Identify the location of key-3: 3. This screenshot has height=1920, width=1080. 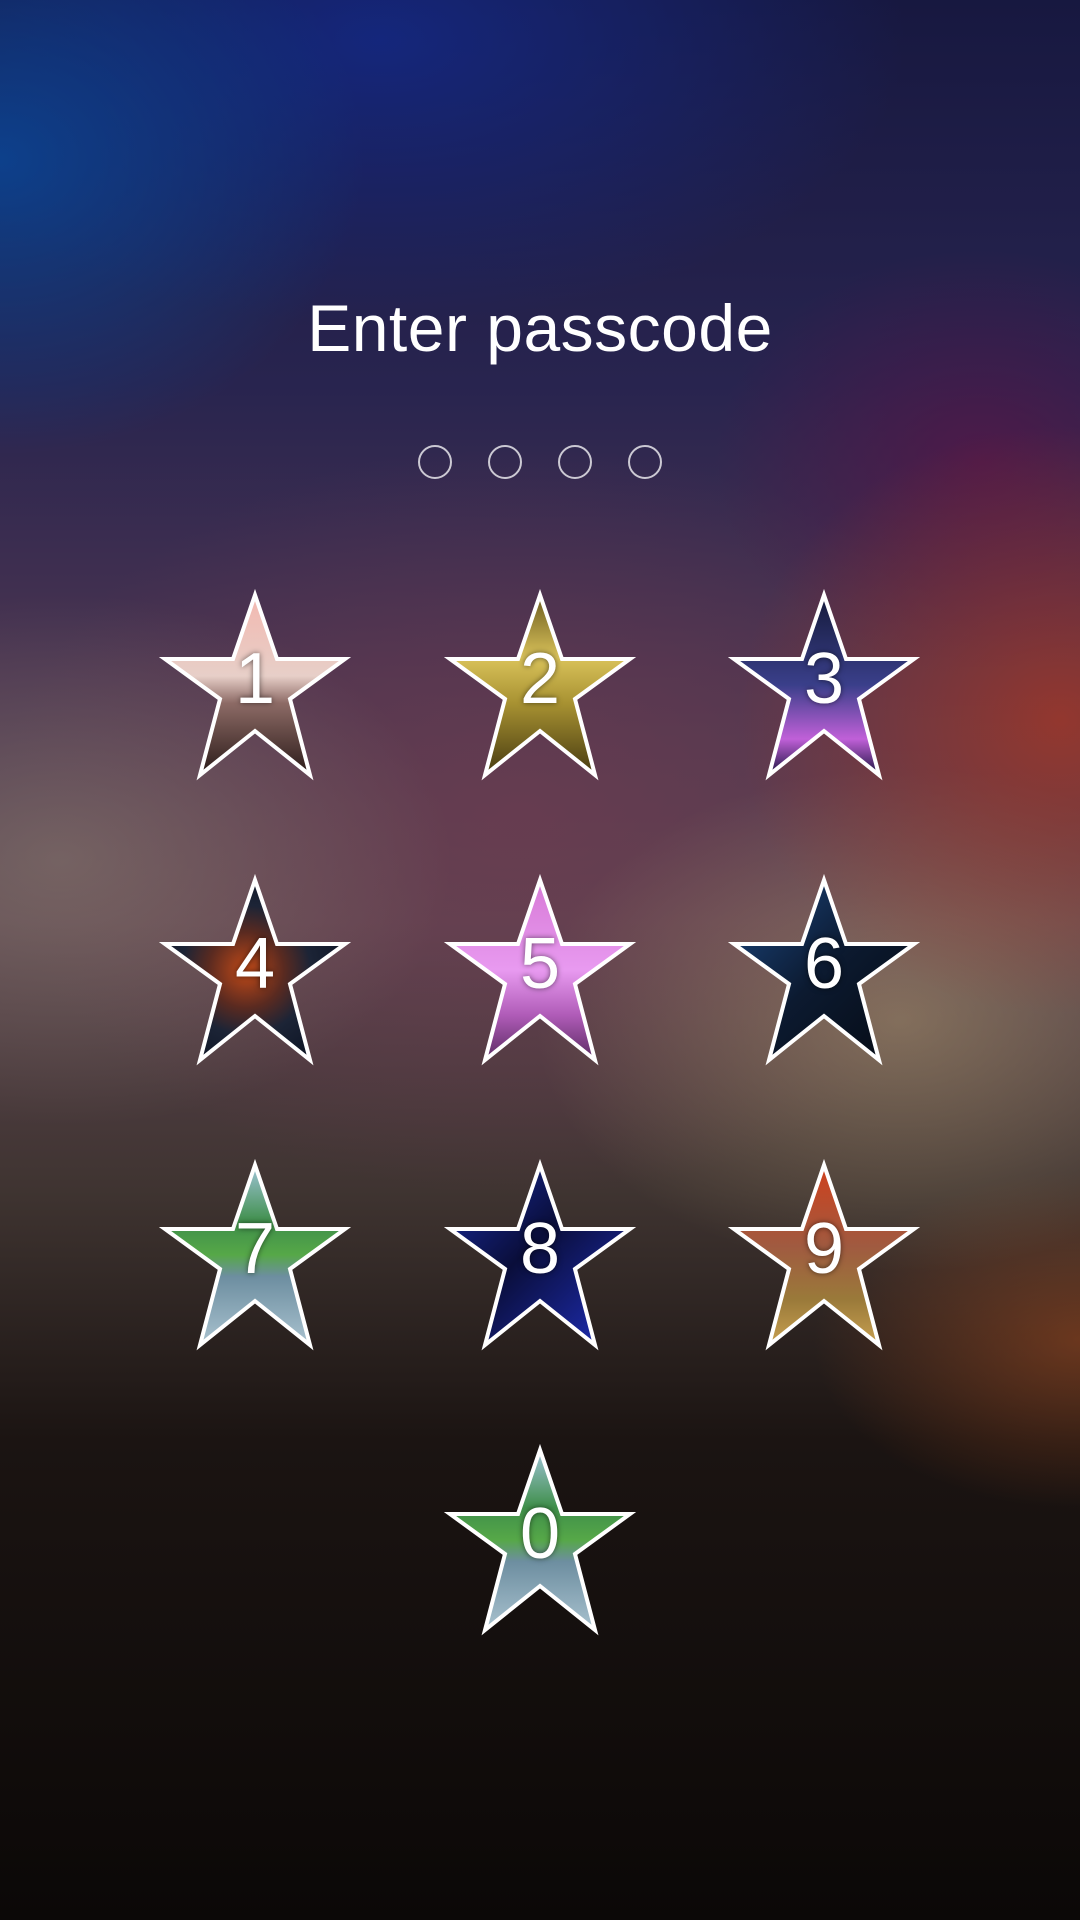
(824, 685).